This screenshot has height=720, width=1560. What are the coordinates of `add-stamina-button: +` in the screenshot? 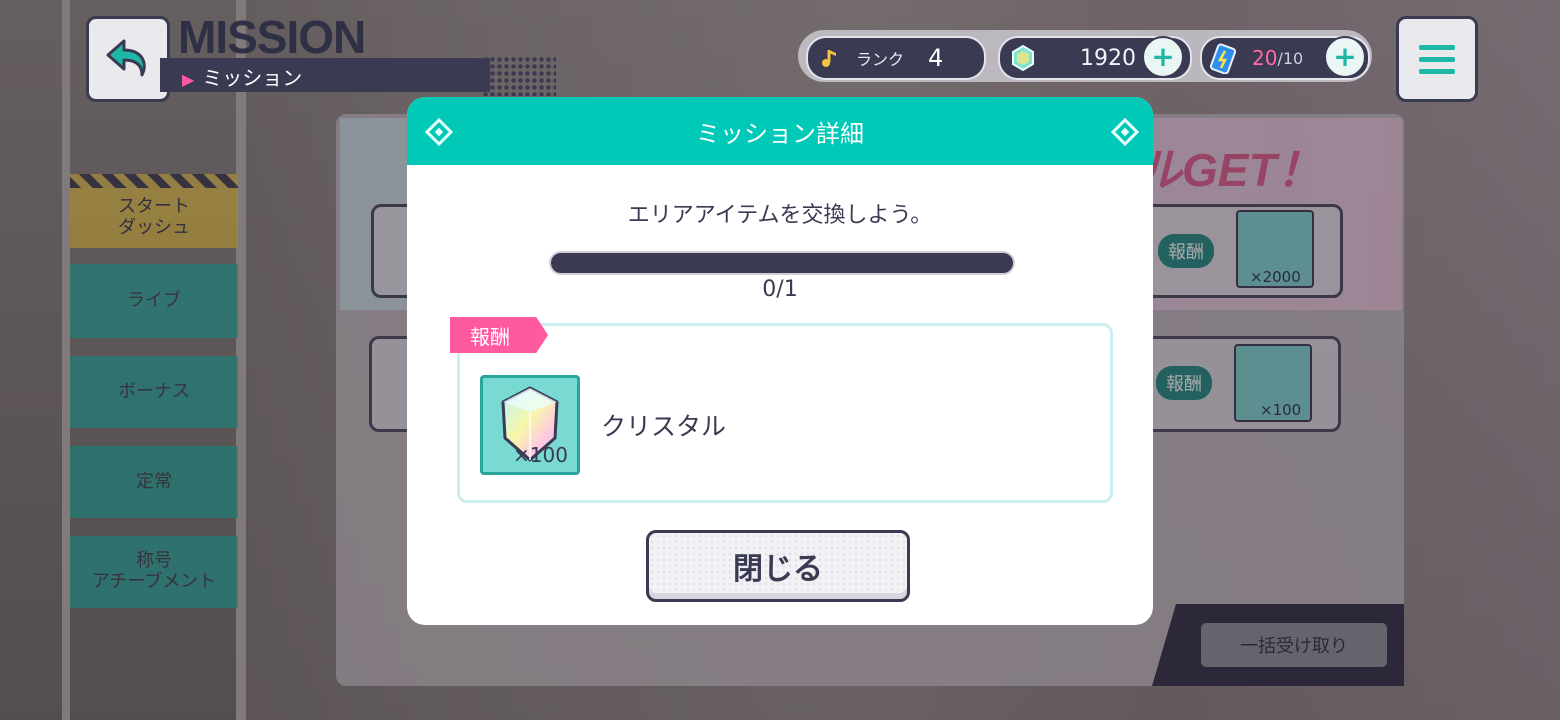 It's located at (1345, 57).